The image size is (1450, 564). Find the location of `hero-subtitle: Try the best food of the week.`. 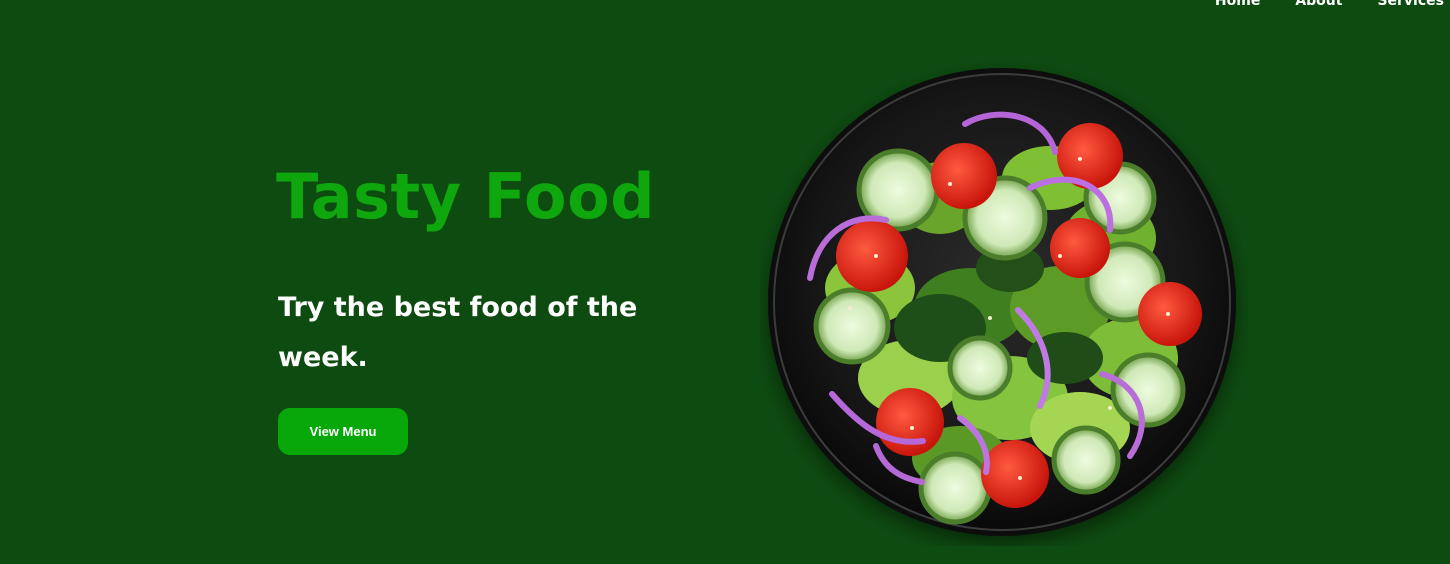

hero-subtitle: Try the best food of the week. is located at coordinates (458, 332).